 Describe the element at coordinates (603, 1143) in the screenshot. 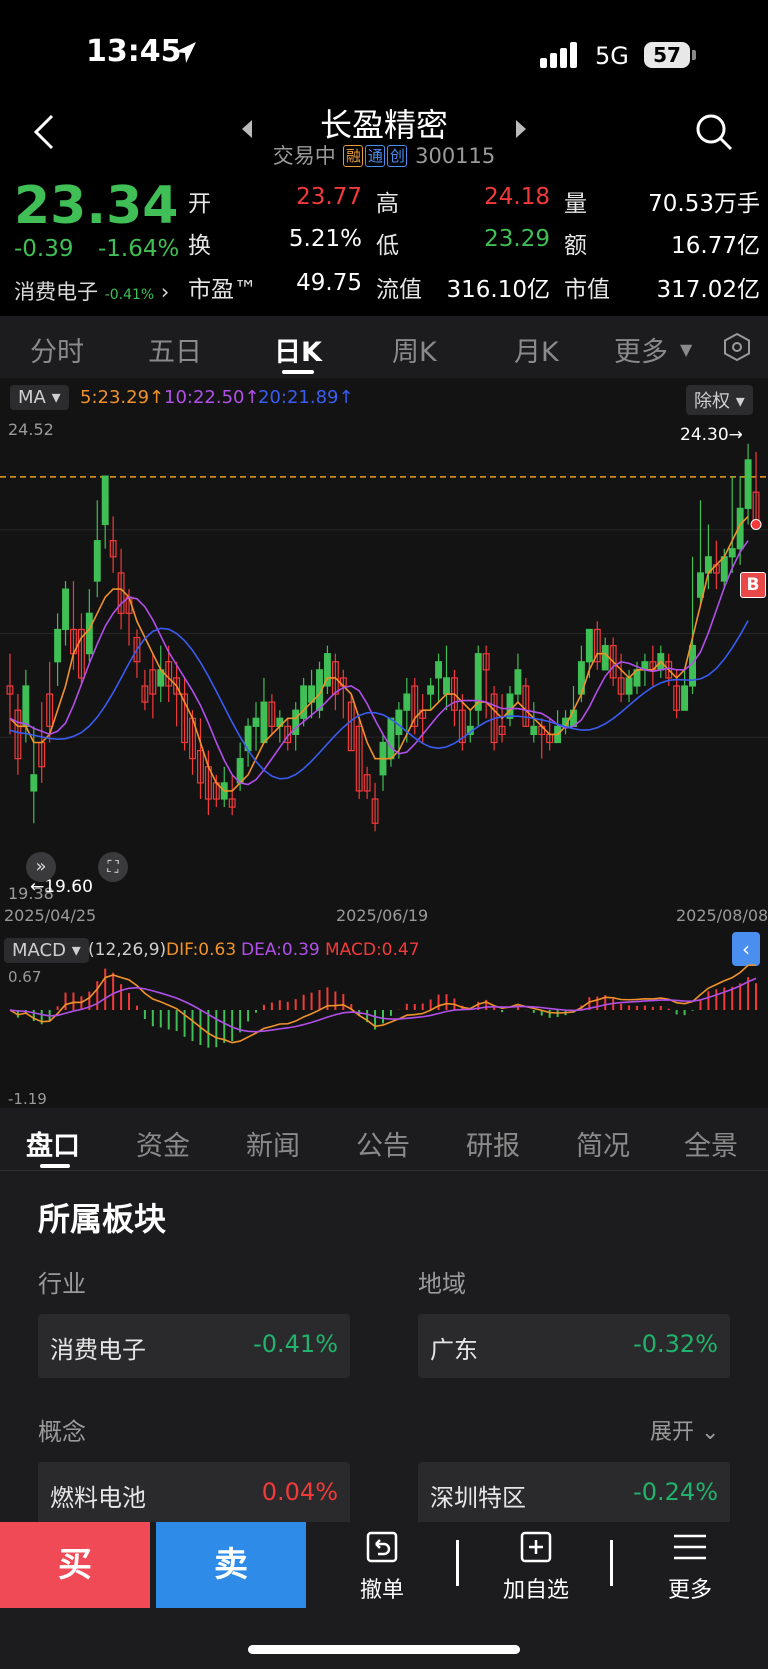

I see `tab-info-5: 简况` at that location.